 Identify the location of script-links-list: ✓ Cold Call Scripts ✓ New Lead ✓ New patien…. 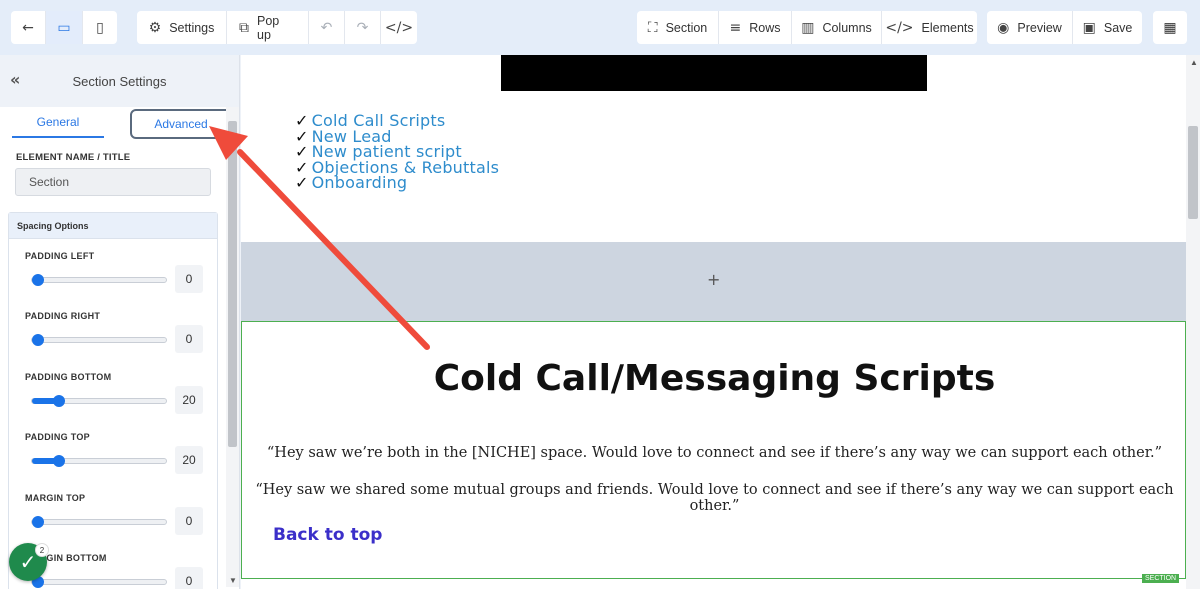
(397, 152).